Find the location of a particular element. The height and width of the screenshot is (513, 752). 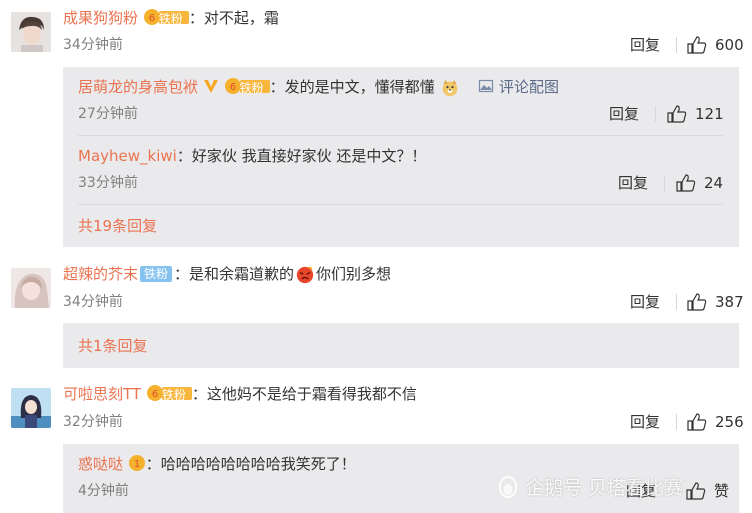

like-button: 赞 is located at coordinates (707, 491).